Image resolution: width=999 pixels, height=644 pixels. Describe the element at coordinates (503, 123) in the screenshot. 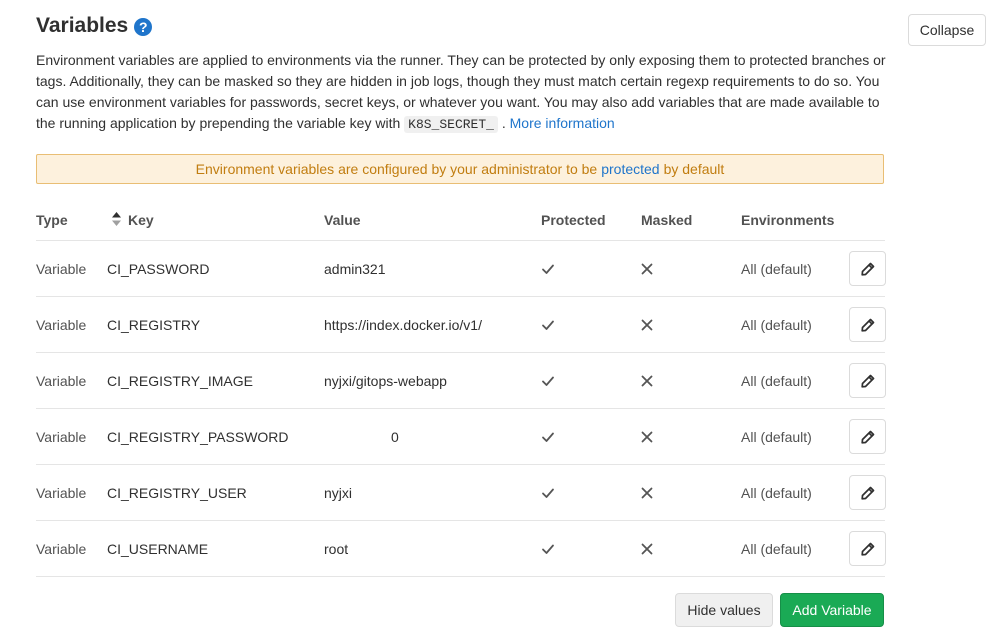

I see `description-period: .` at that location.